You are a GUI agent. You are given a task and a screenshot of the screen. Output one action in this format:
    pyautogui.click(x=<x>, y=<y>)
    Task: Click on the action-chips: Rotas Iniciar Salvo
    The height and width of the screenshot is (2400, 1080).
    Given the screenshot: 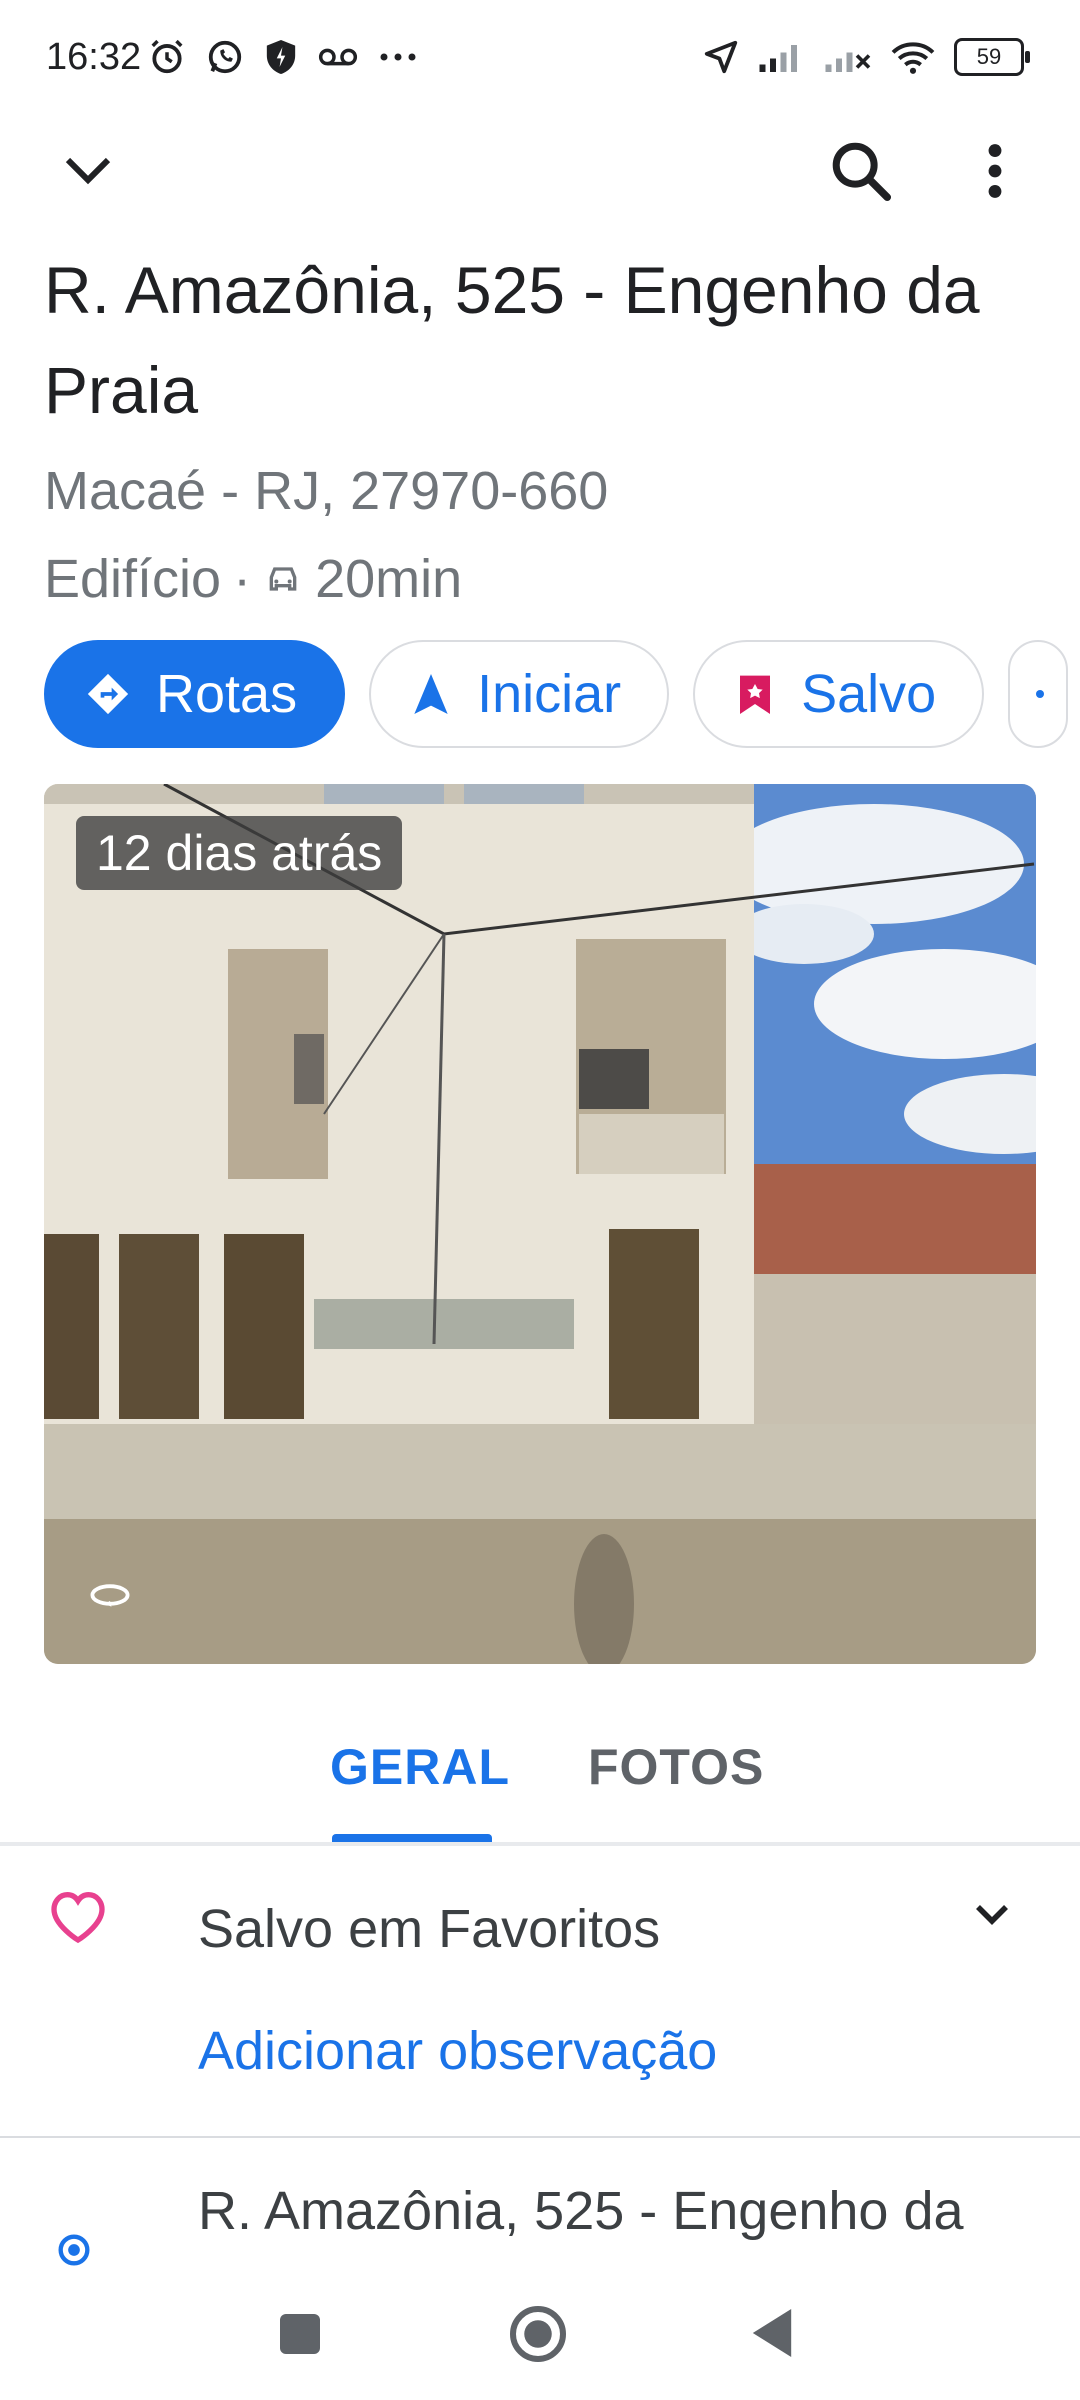 What is the action you would take?
    pyautogui.click(x=556, y=694)
    